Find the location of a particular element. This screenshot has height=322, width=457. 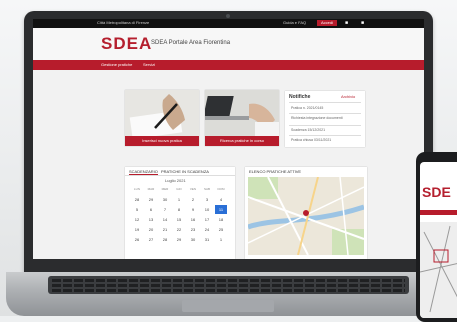

tab-pratiche-scadenza: PRATICHE IN SCADENZA is located at coordinates (185, 171).